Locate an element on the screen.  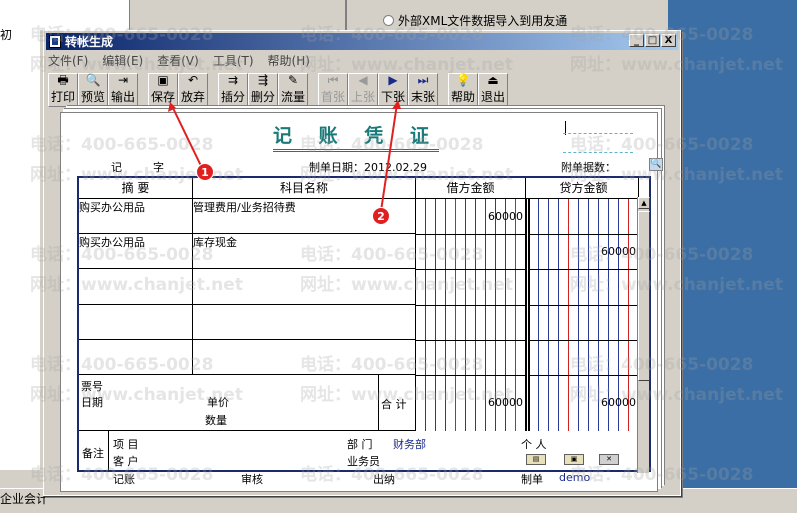
project-label: 项 目 is located at coordinates (126, 444).